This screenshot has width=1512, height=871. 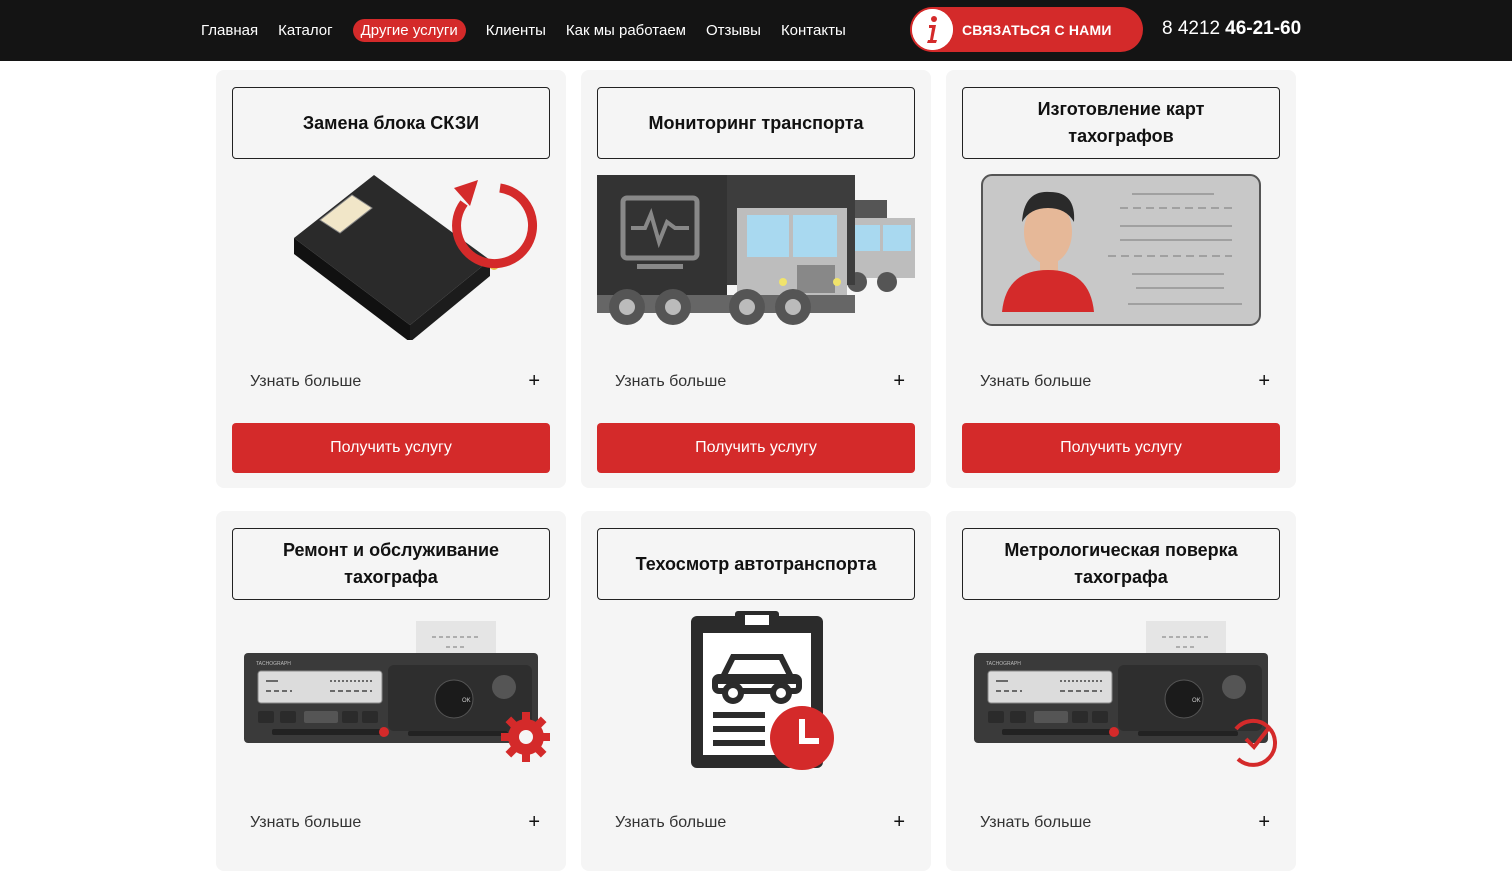 I want to click on phone-main: 46-21-60, so click(x=1263, y=28).